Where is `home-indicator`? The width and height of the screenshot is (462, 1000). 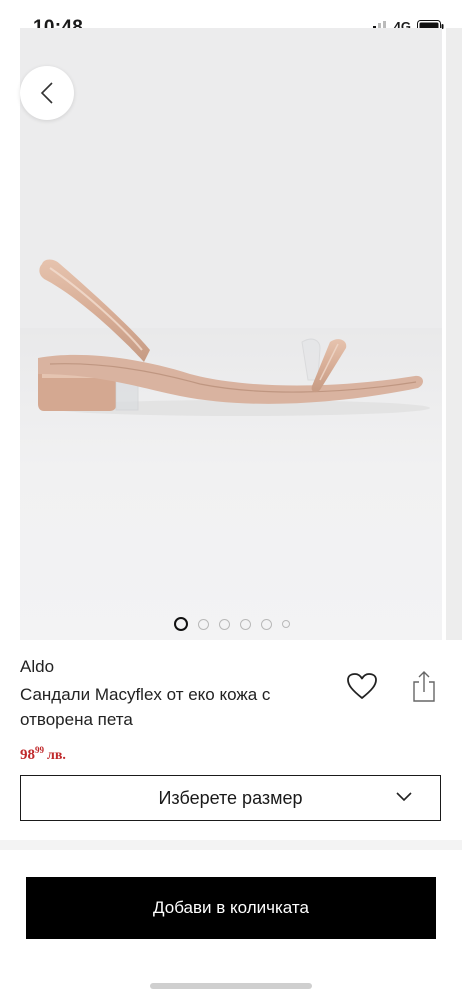 home-indicator is located at coordinates (231, 986).